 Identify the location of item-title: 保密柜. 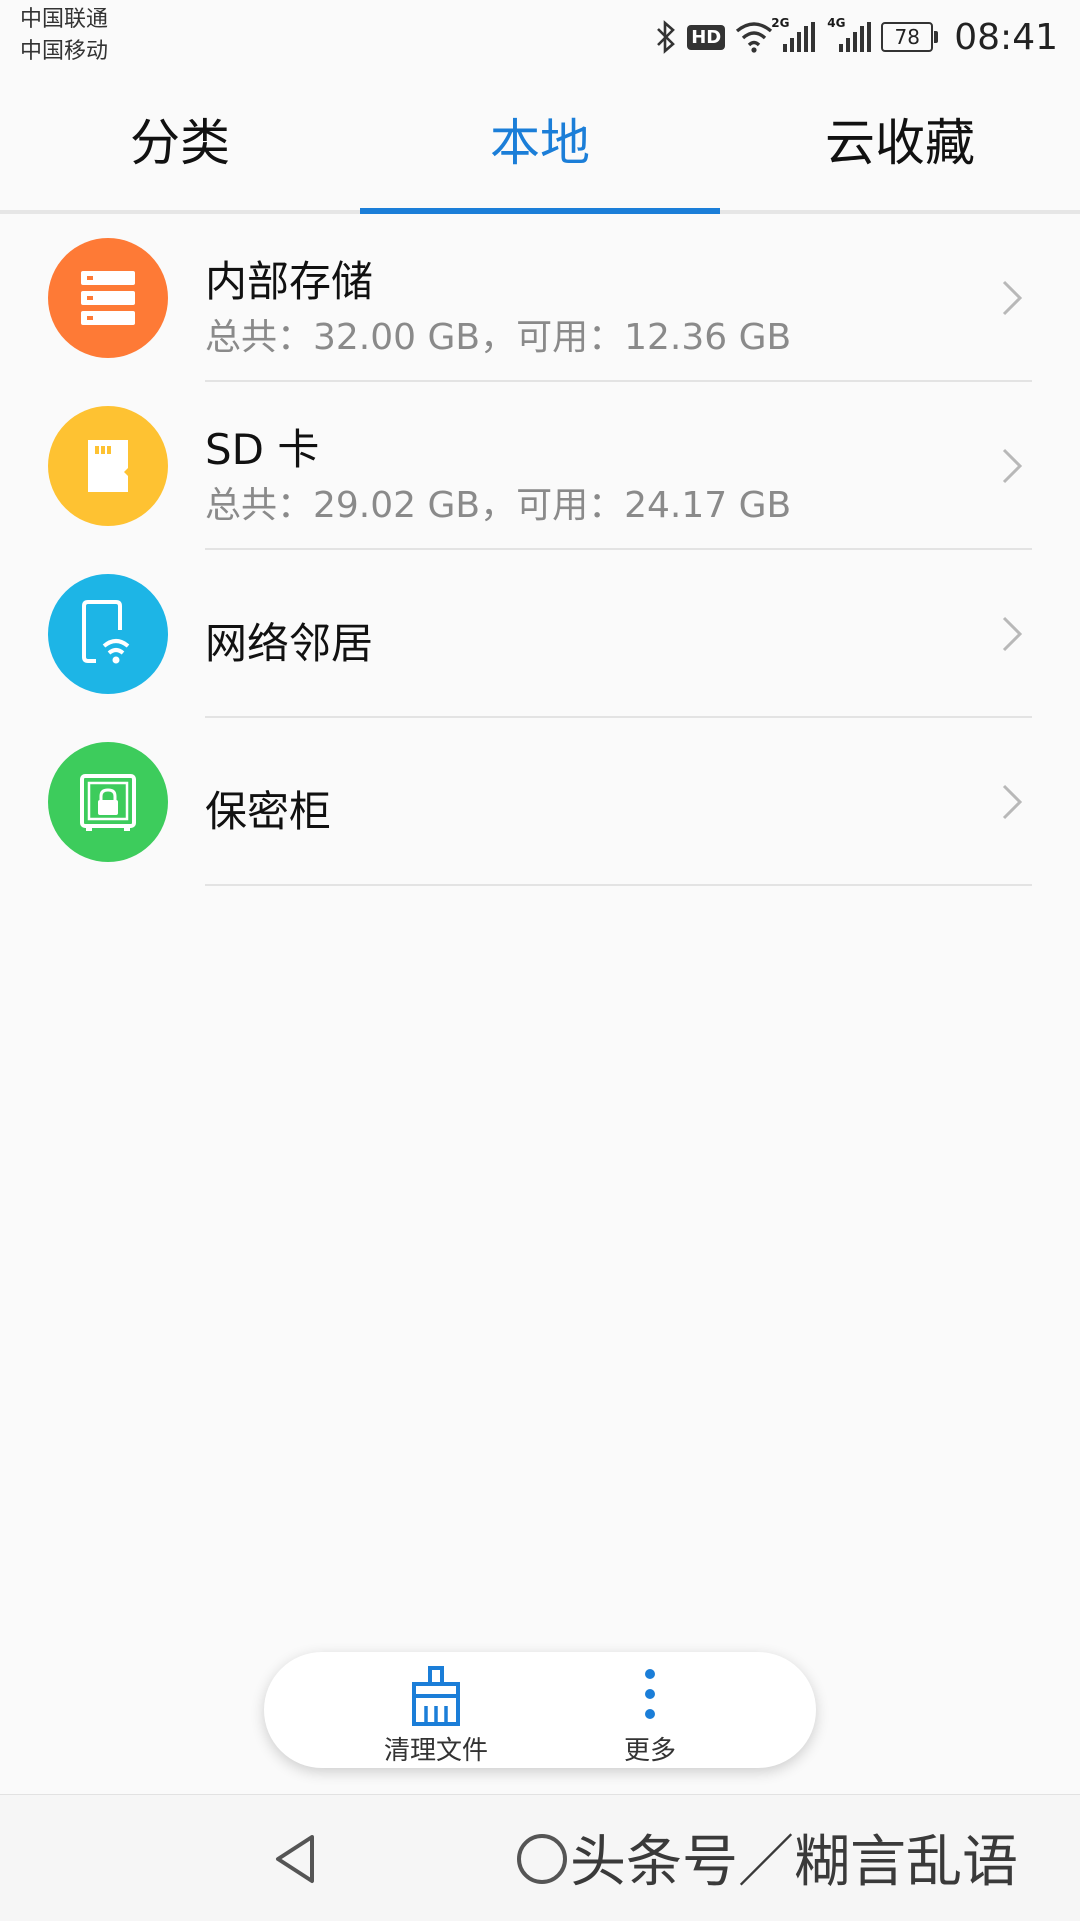
(268, 811).